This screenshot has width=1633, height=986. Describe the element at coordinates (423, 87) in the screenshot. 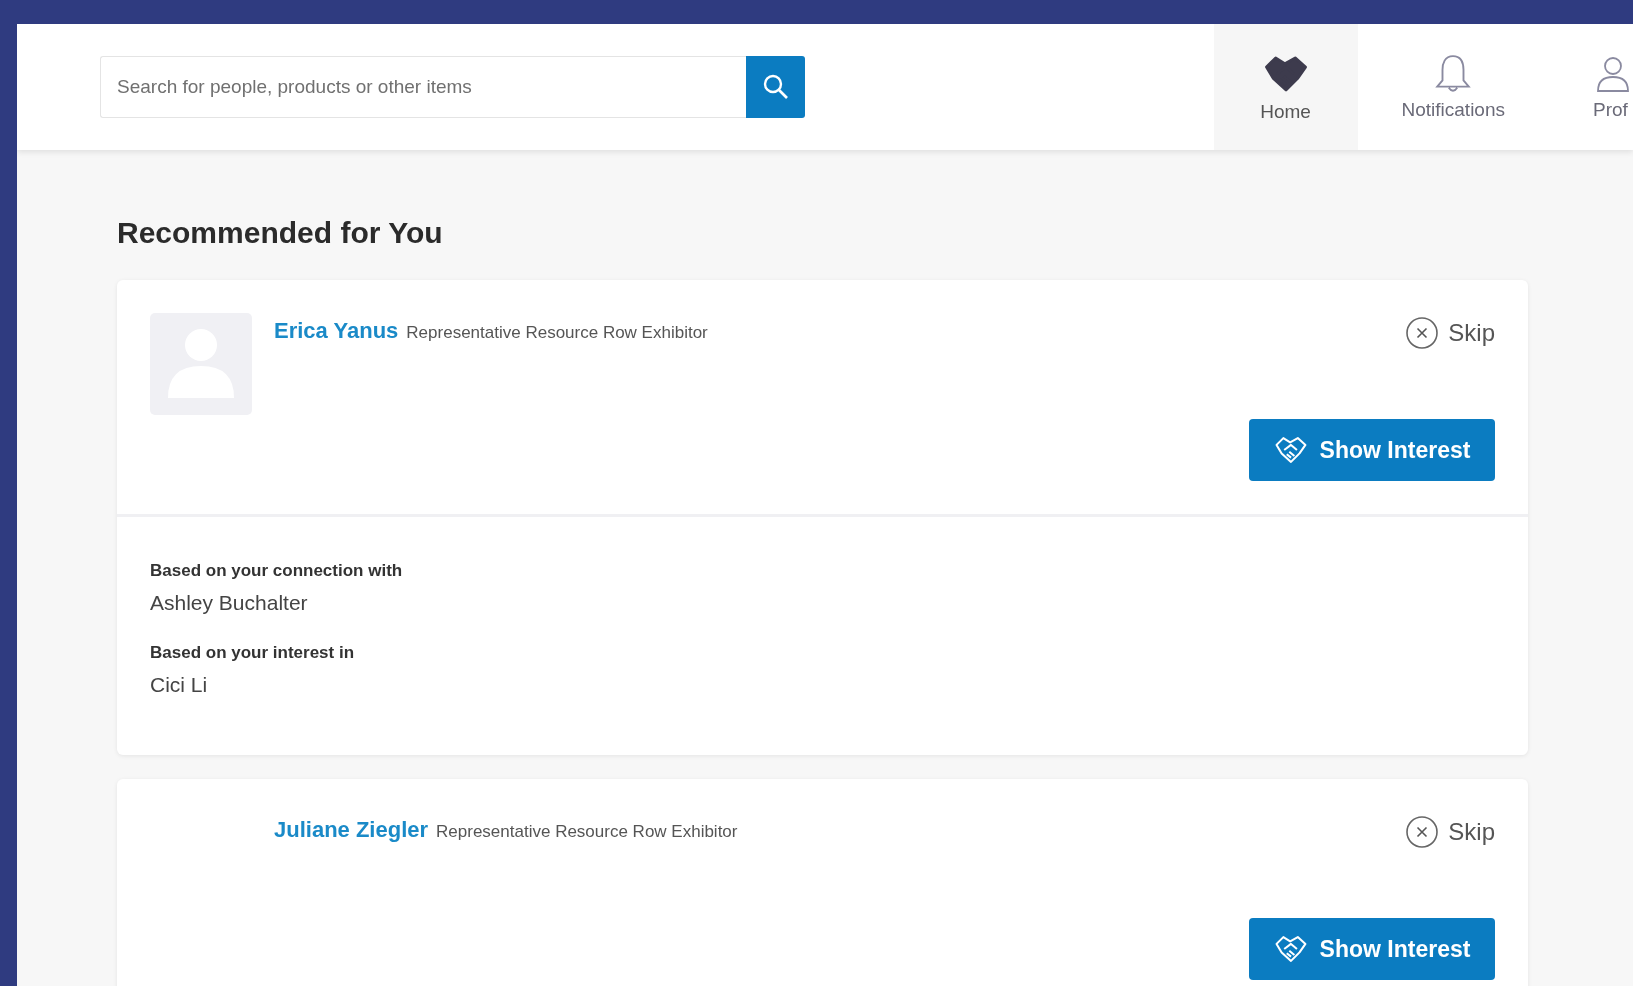

I see `search-field: Search for people, products or other items` at that location.